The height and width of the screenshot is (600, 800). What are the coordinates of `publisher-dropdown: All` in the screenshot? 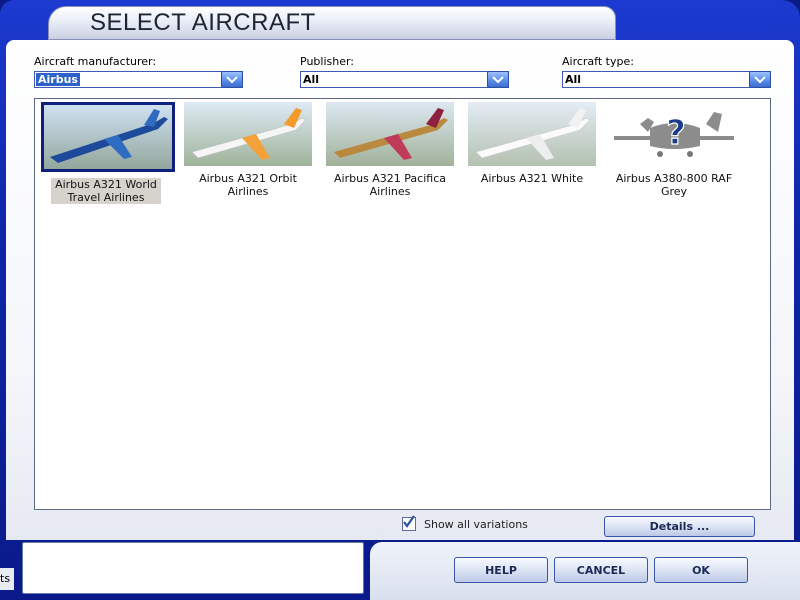 It's located at (404, 79).